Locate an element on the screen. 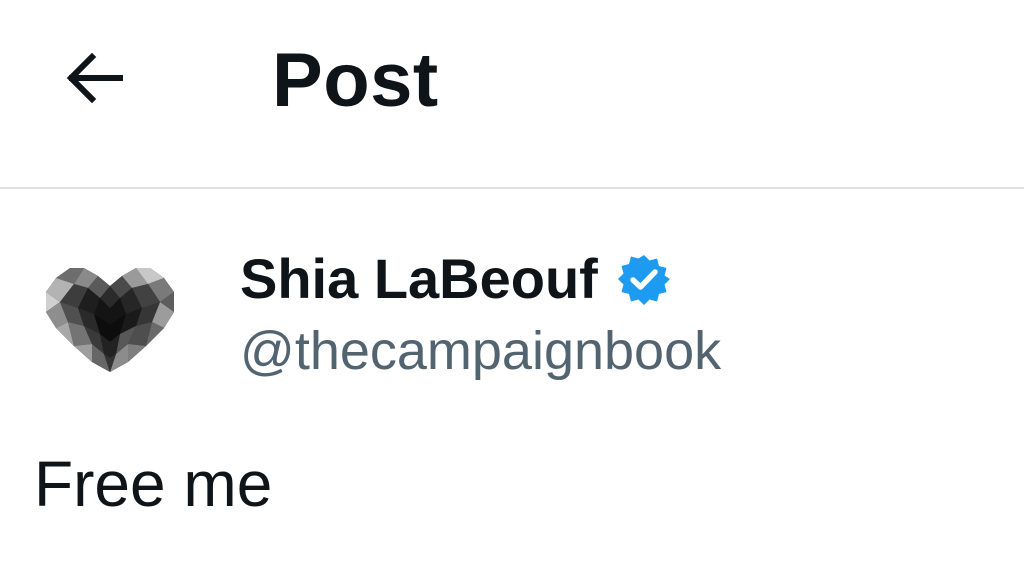 Image resolution: width=1024 pixels, height=576 pixels. page-title: Post is located at coordinates (355, 80).